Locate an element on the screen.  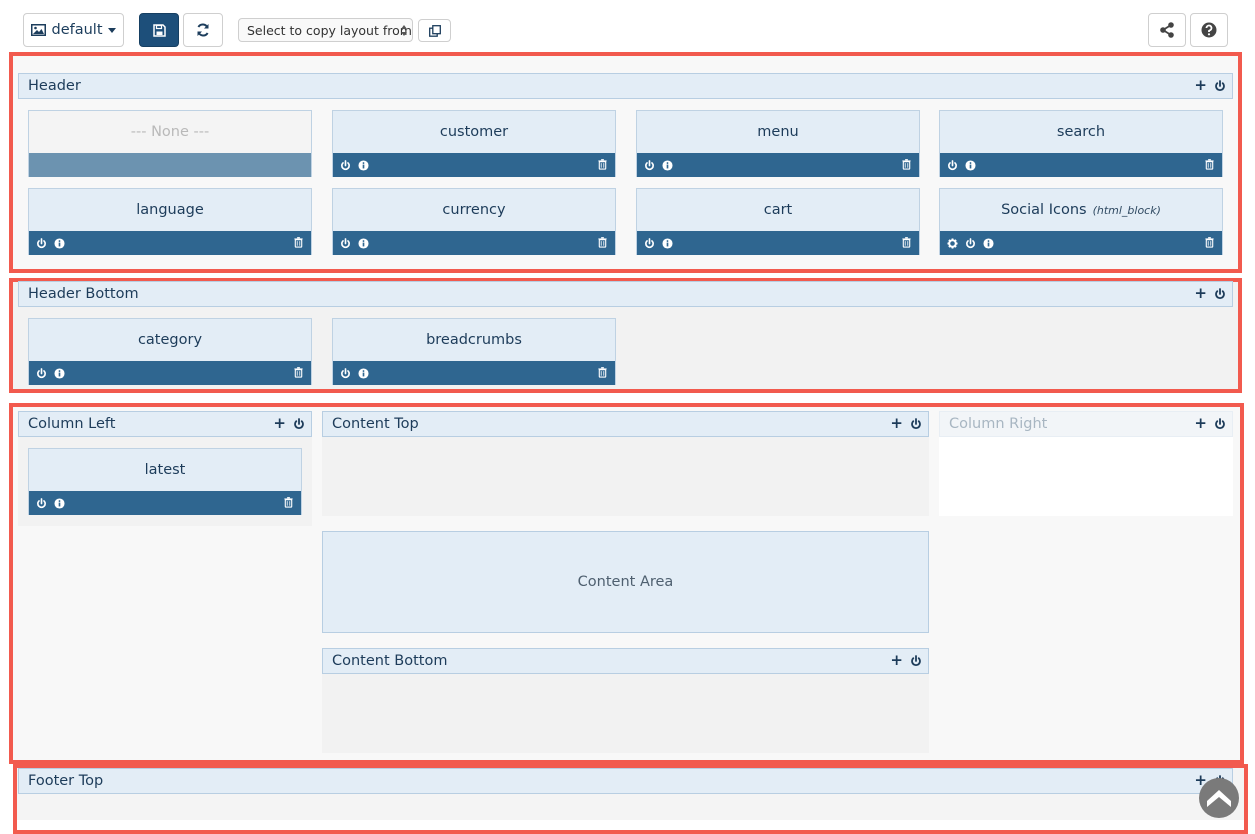
module-card-cart: cart is located at coordinates (778, 221).